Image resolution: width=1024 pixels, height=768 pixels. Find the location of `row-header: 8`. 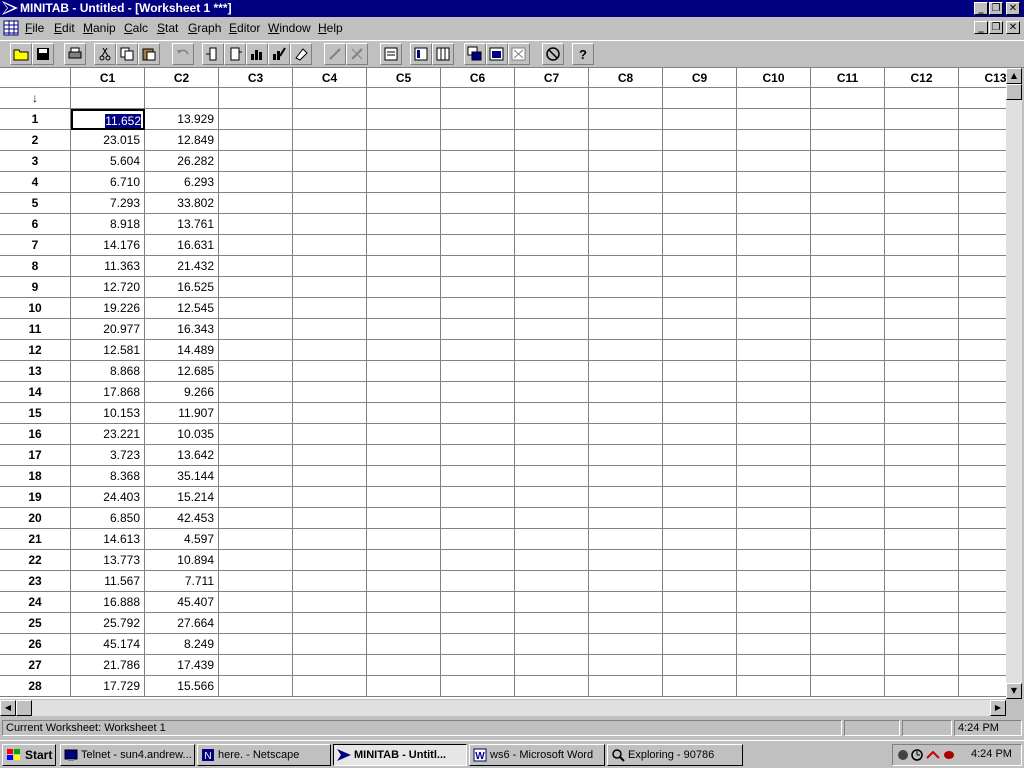

row-header: 8 is located at coordinates (35, 266).